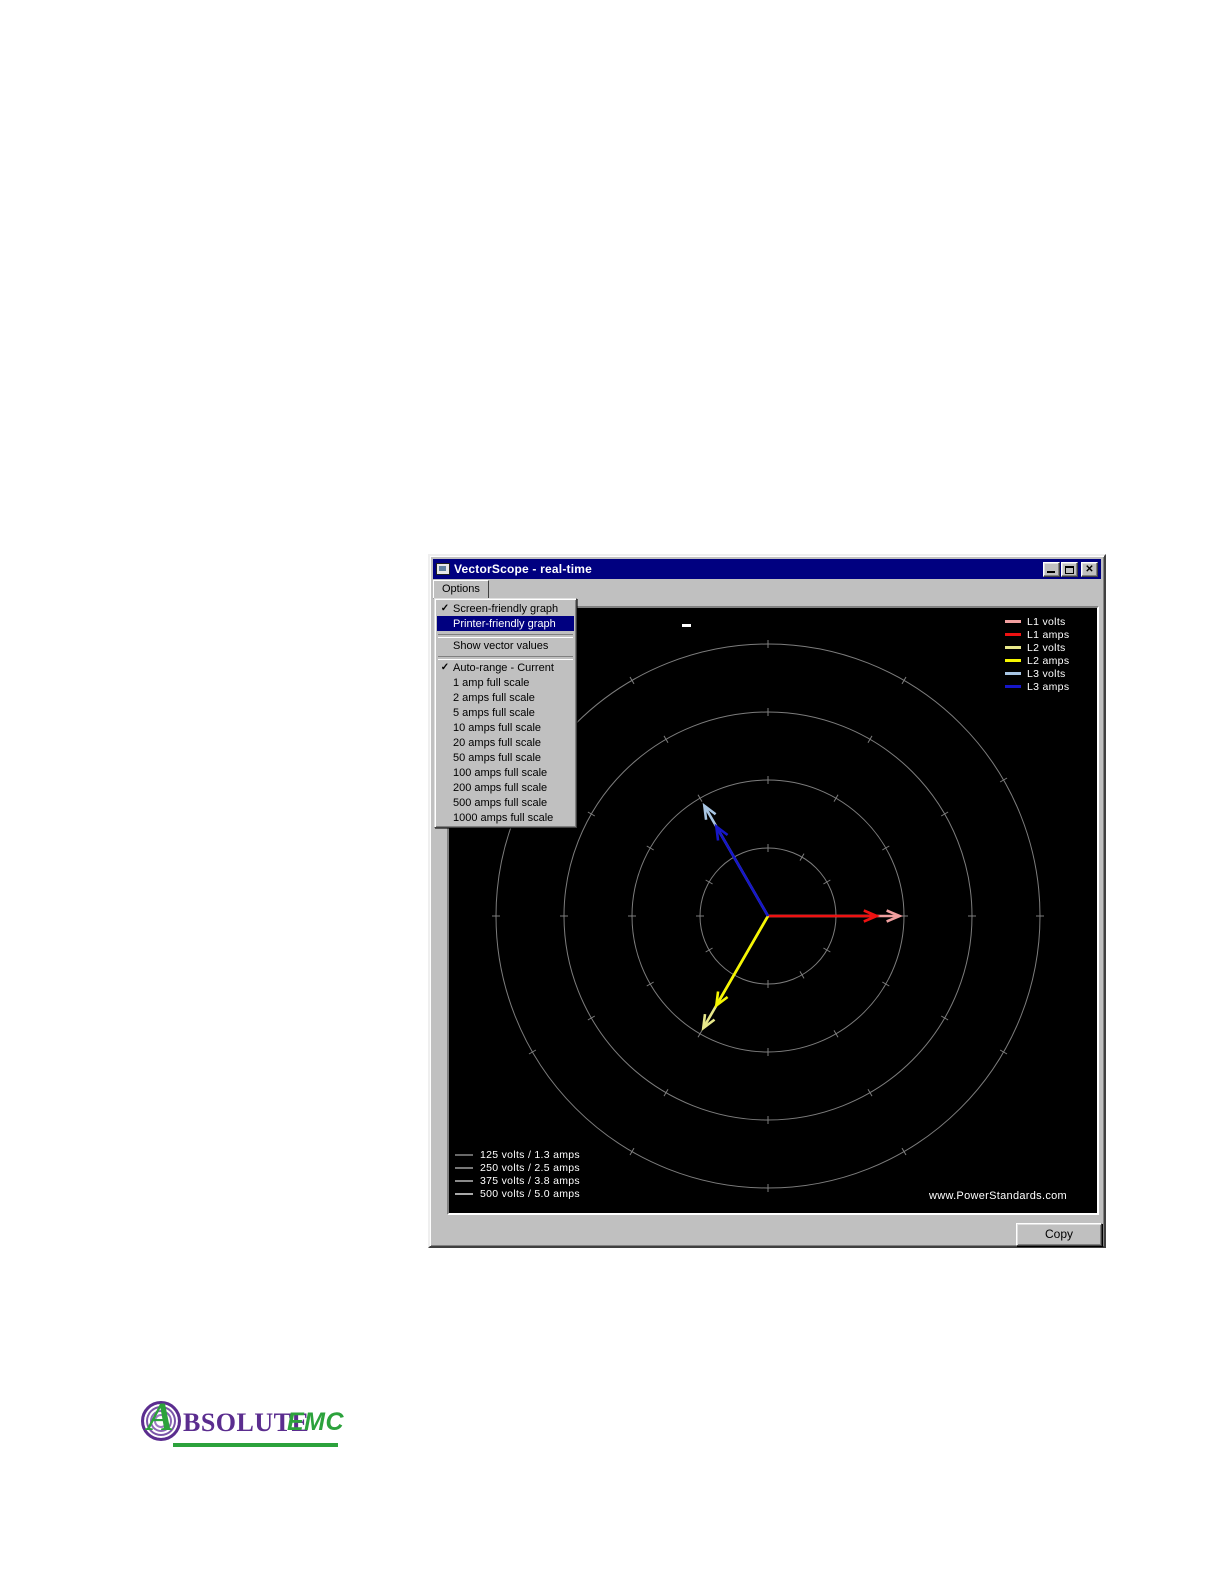 The image size is (1224, 1584). I want to click on menu-item-label: 500 amps full scale, so click(500, 802).